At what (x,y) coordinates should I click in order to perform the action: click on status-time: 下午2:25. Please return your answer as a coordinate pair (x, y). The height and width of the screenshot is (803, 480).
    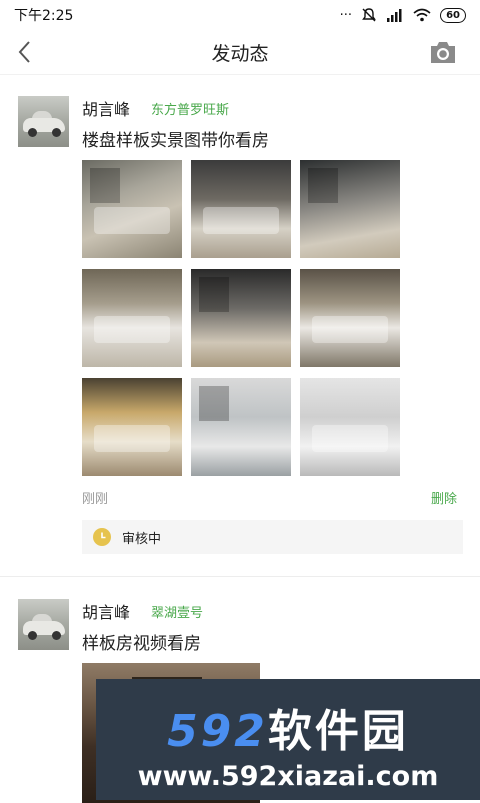
    Looking at the image, I should click on (44, 16).